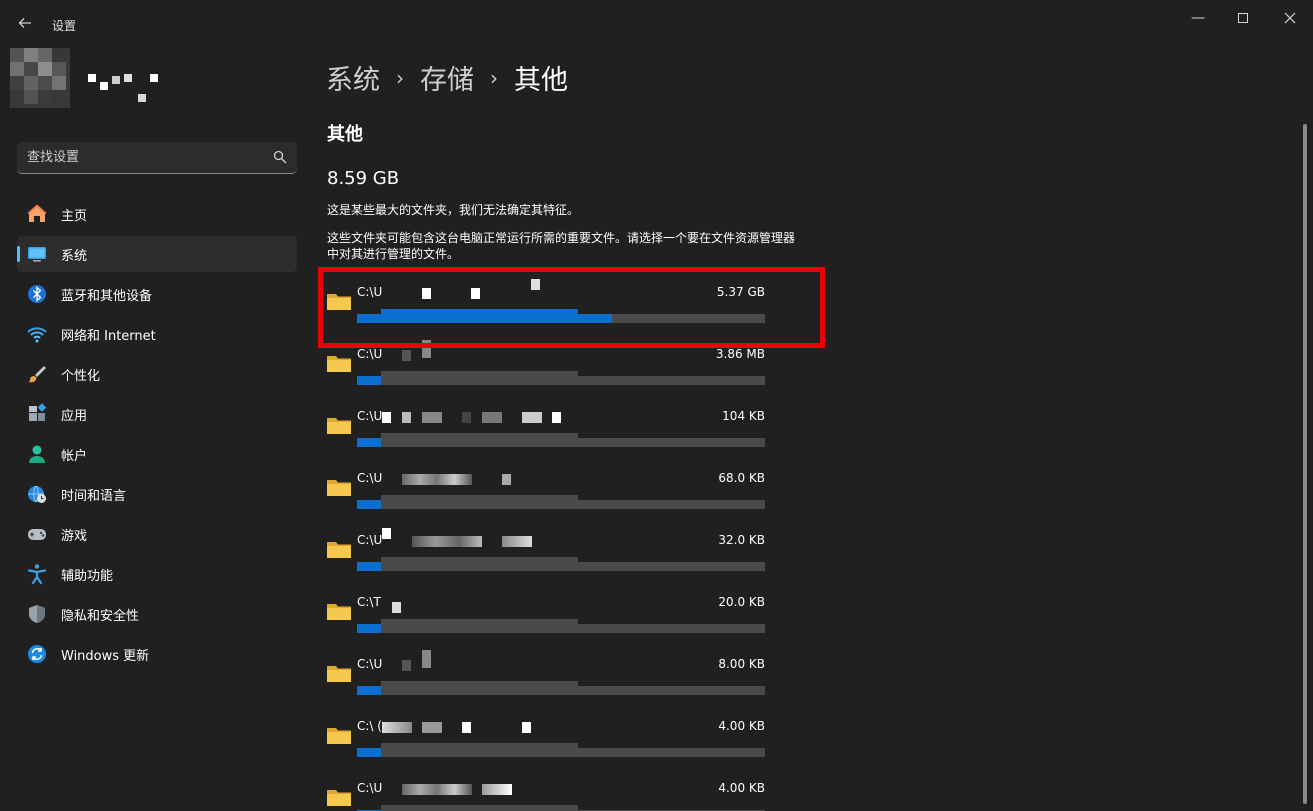  Describe the element at coordinates (157, 214) in the screenshot. I see `sidebar-item-home: 主页` at that location.